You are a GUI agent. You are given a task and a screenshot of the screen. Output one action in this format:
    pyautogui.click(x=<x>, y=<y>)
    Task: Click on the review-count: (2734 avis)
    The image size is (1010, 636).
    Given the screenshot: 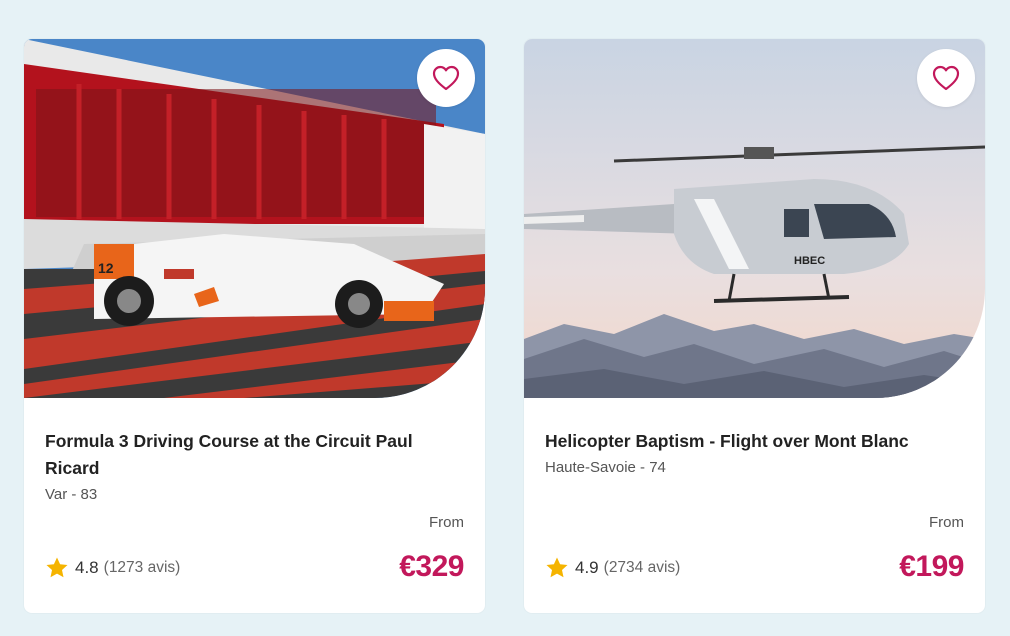 What is the action you would take?
    pyautogui.click(x=642, y=567)
    